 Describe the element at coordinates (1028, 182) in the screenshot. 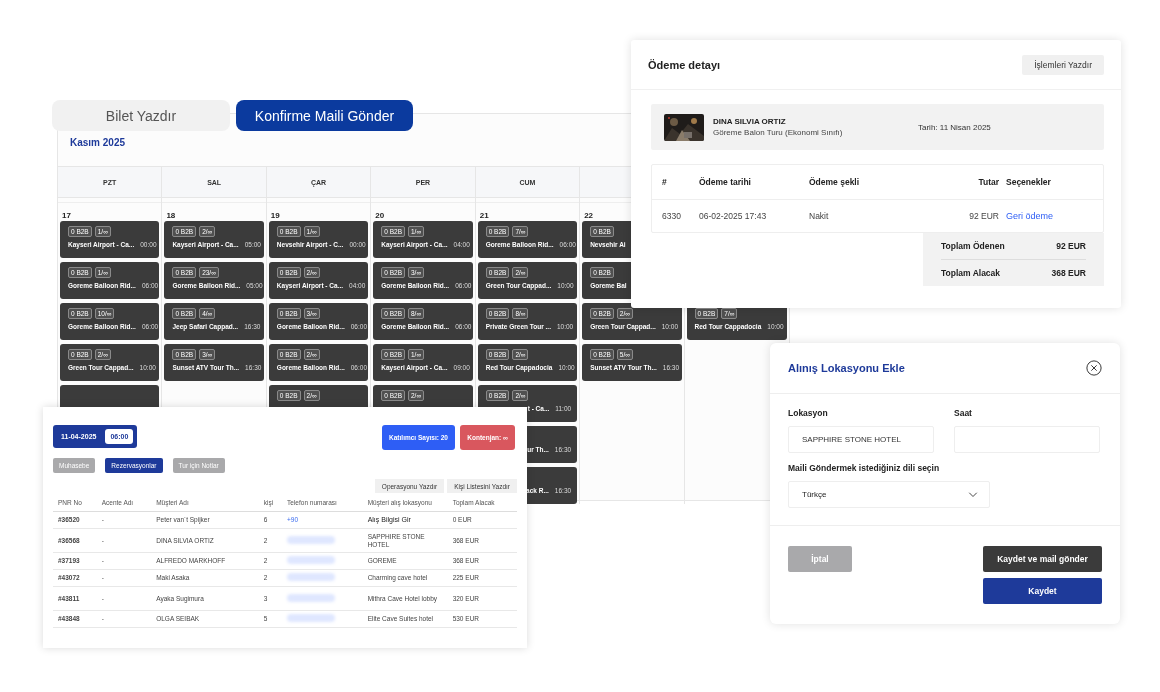

I see `column-header: Seçenekler` at that location.